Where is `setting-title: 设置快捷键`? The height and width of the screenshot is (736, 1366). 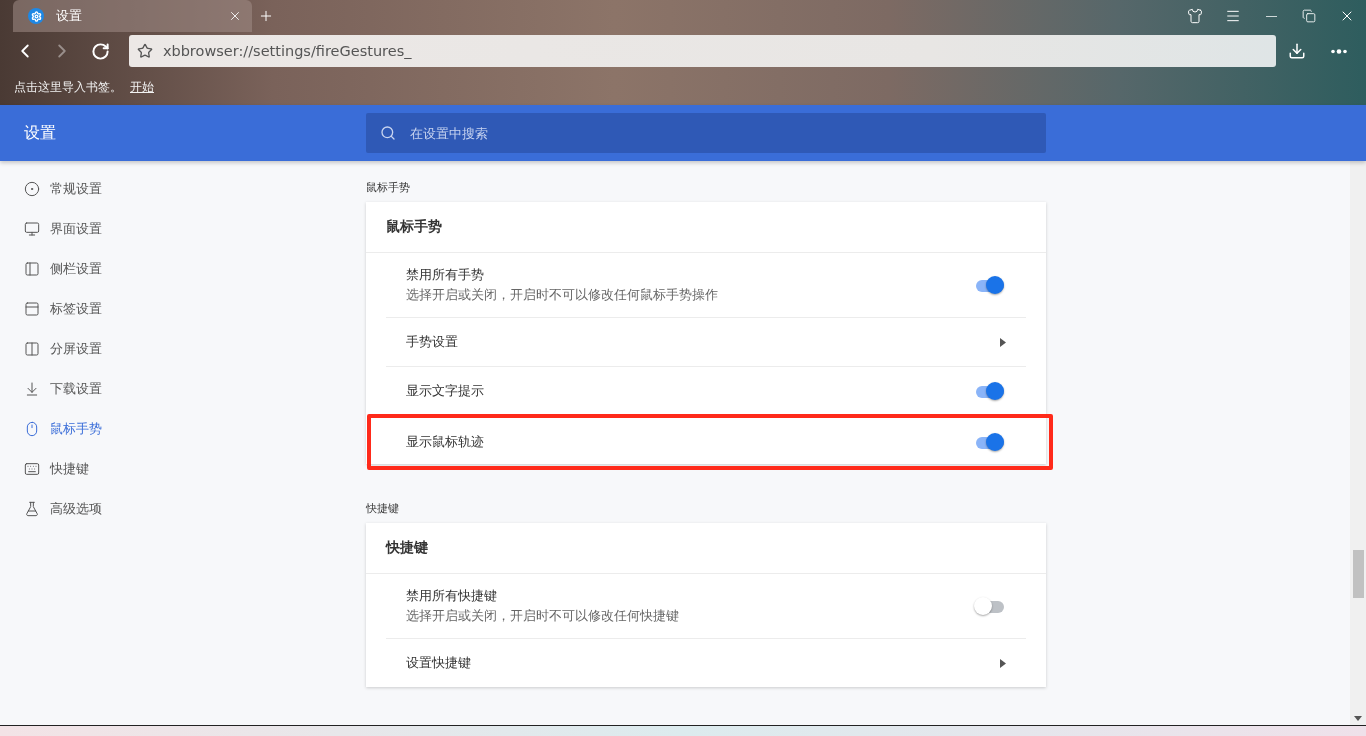 setting-title: 设置快捷键 is located at coordinates (439, 663).